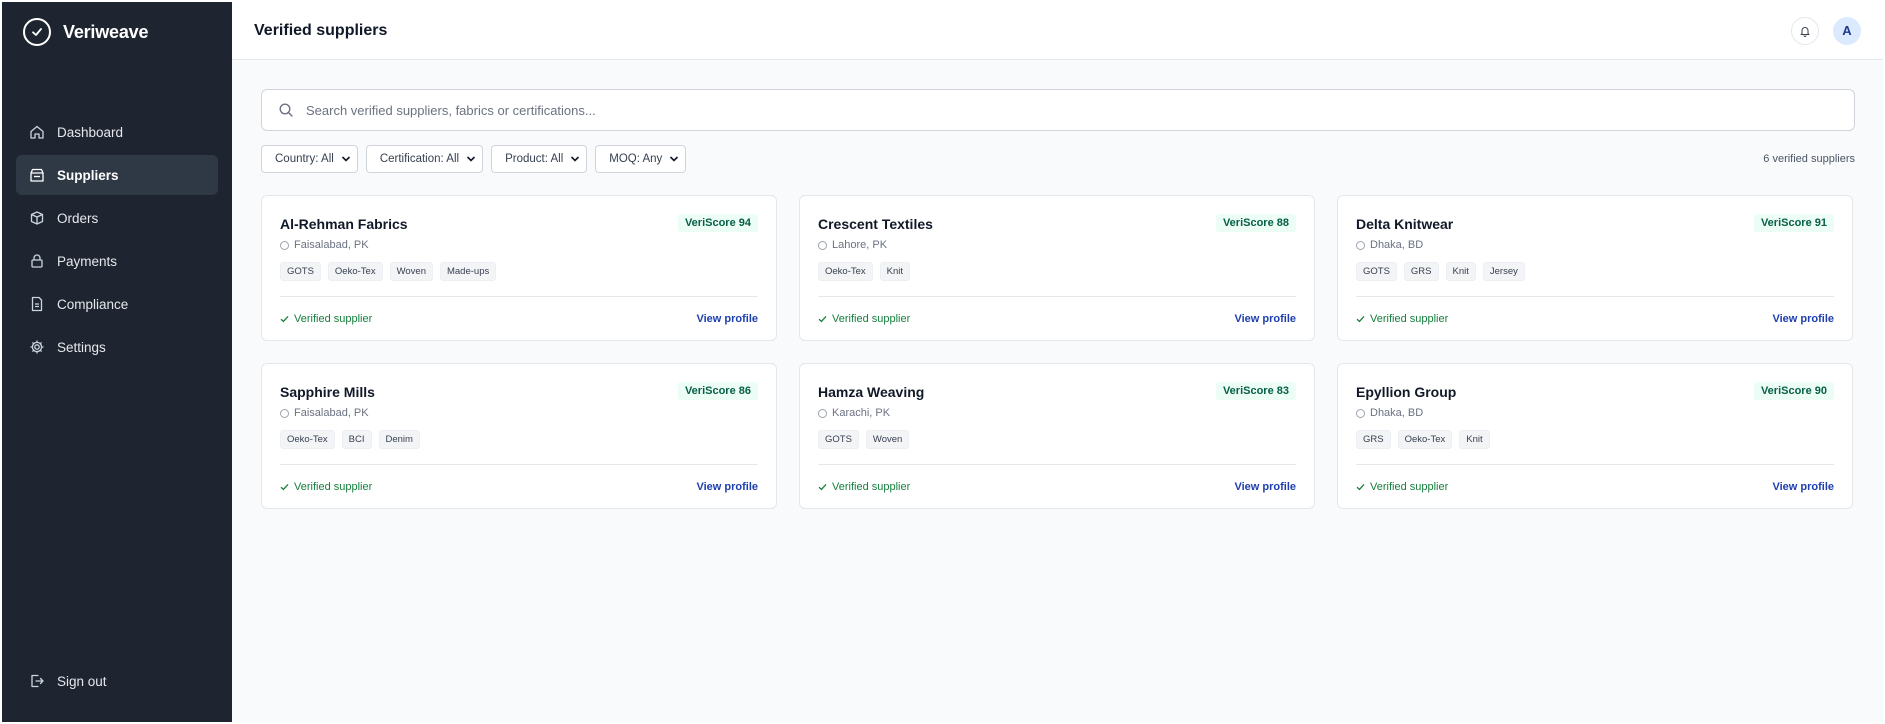  Describe the element at coordinates (1255, 391) in the screenshot. I see `veriscore-badge: VeriScore 83` at that location.